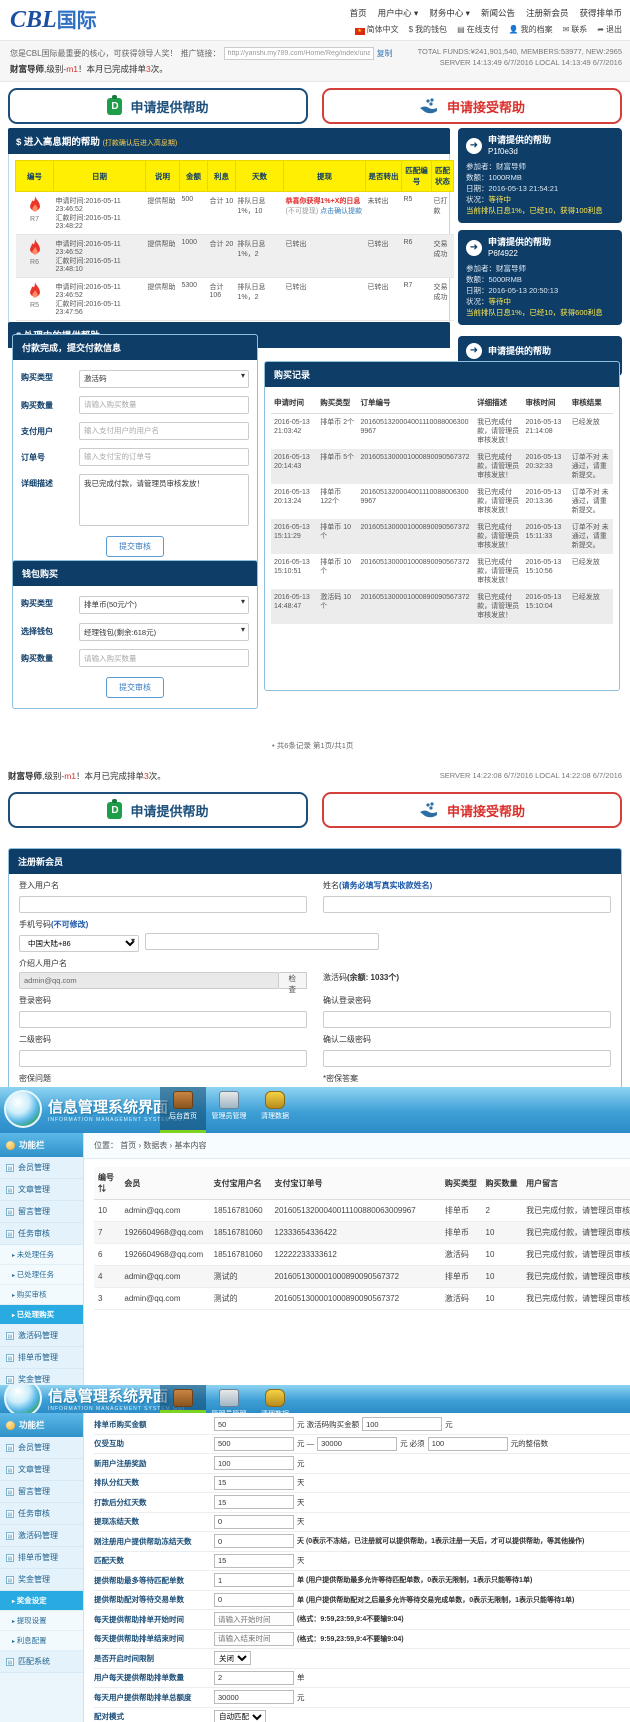 This screenshot has width=630, height=1722. Describe the element at coordinates (41, 1275) in the screenshot. I see `sidebar-subitem: 已处理任务` at that location.